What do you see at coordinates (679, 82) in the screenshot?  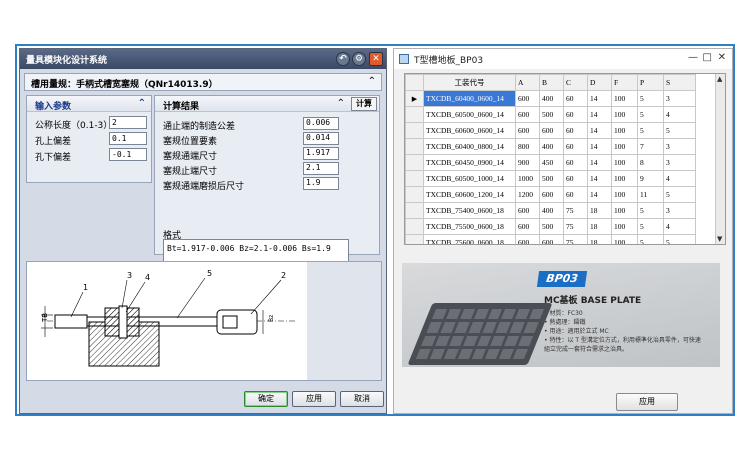 I see `column-header: S` at bounding box center [679, 82].